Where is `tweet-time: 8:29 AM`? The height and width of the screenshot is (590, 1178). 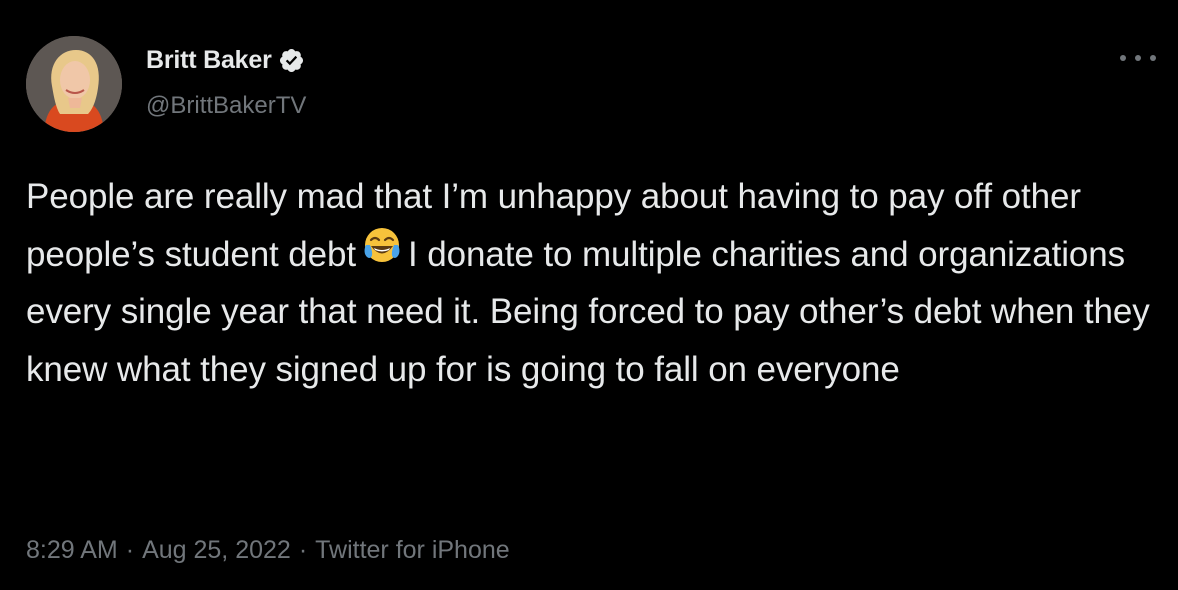 tweet-time: 8:29 AM is located at coordinates (72, 550).